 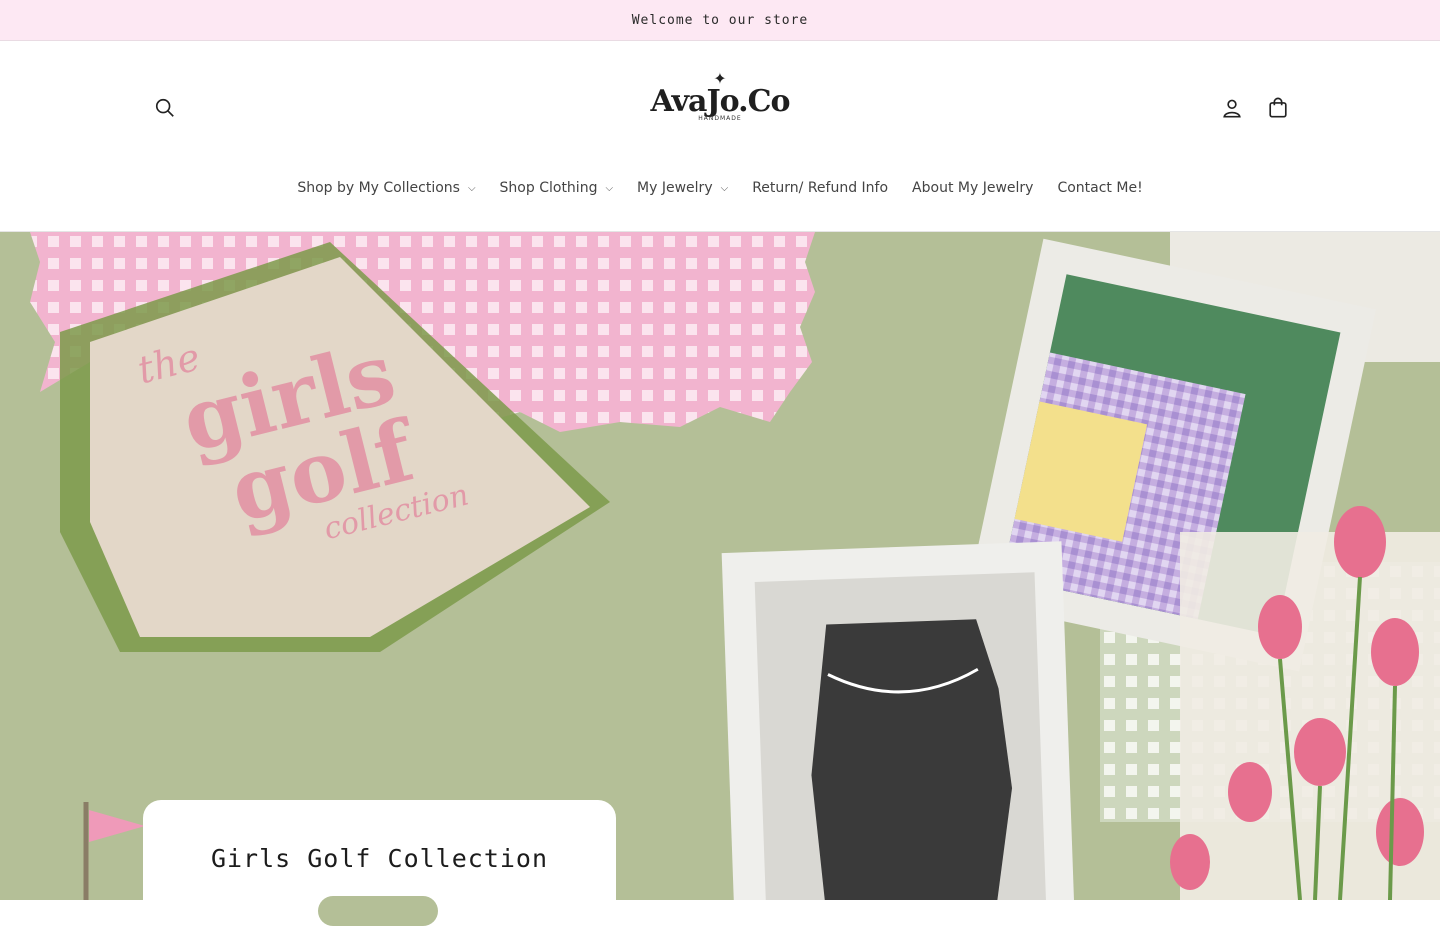 I want to click on site-logo: ✦ AvaJo.Co HANDMADE, so click(x=720, y=106).